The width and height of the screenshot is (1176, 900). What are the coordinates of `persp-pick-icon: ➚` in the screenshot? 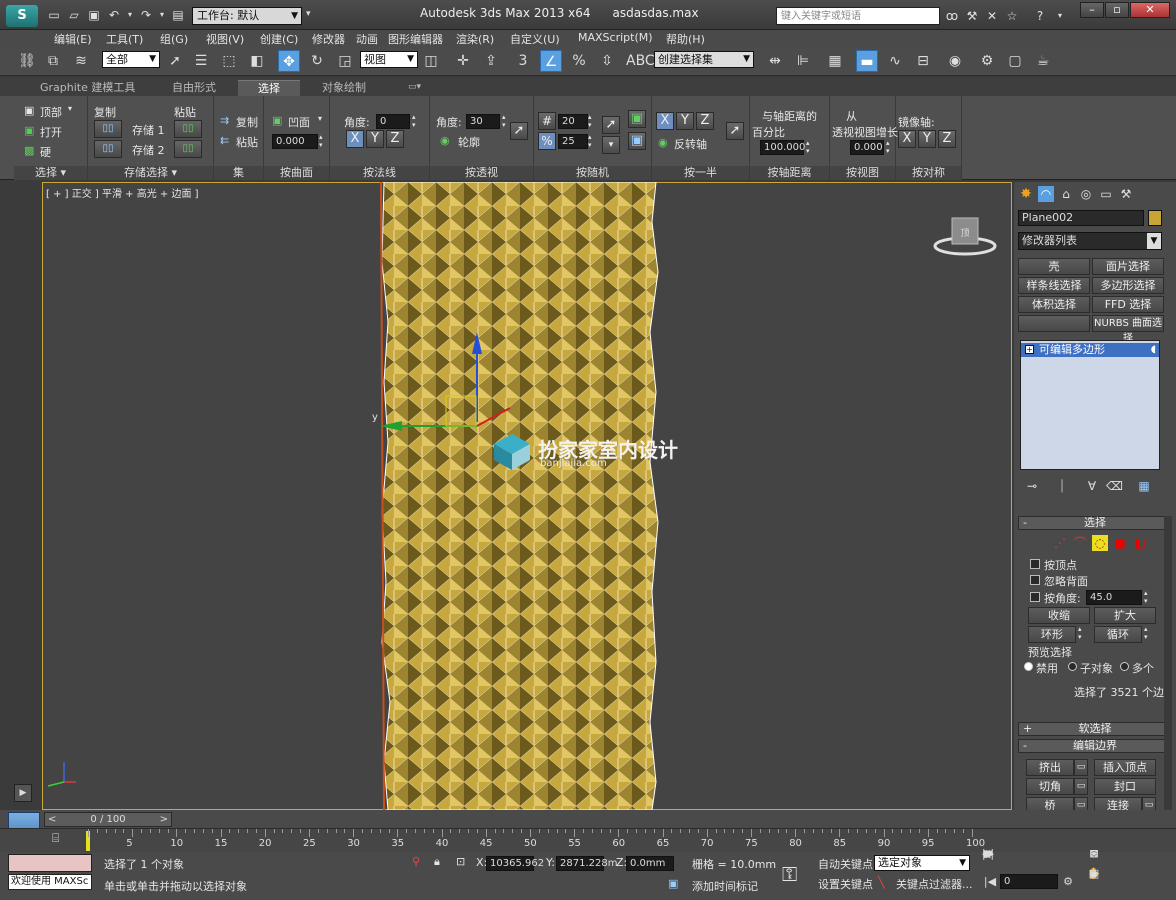 It's located at (519, 131).